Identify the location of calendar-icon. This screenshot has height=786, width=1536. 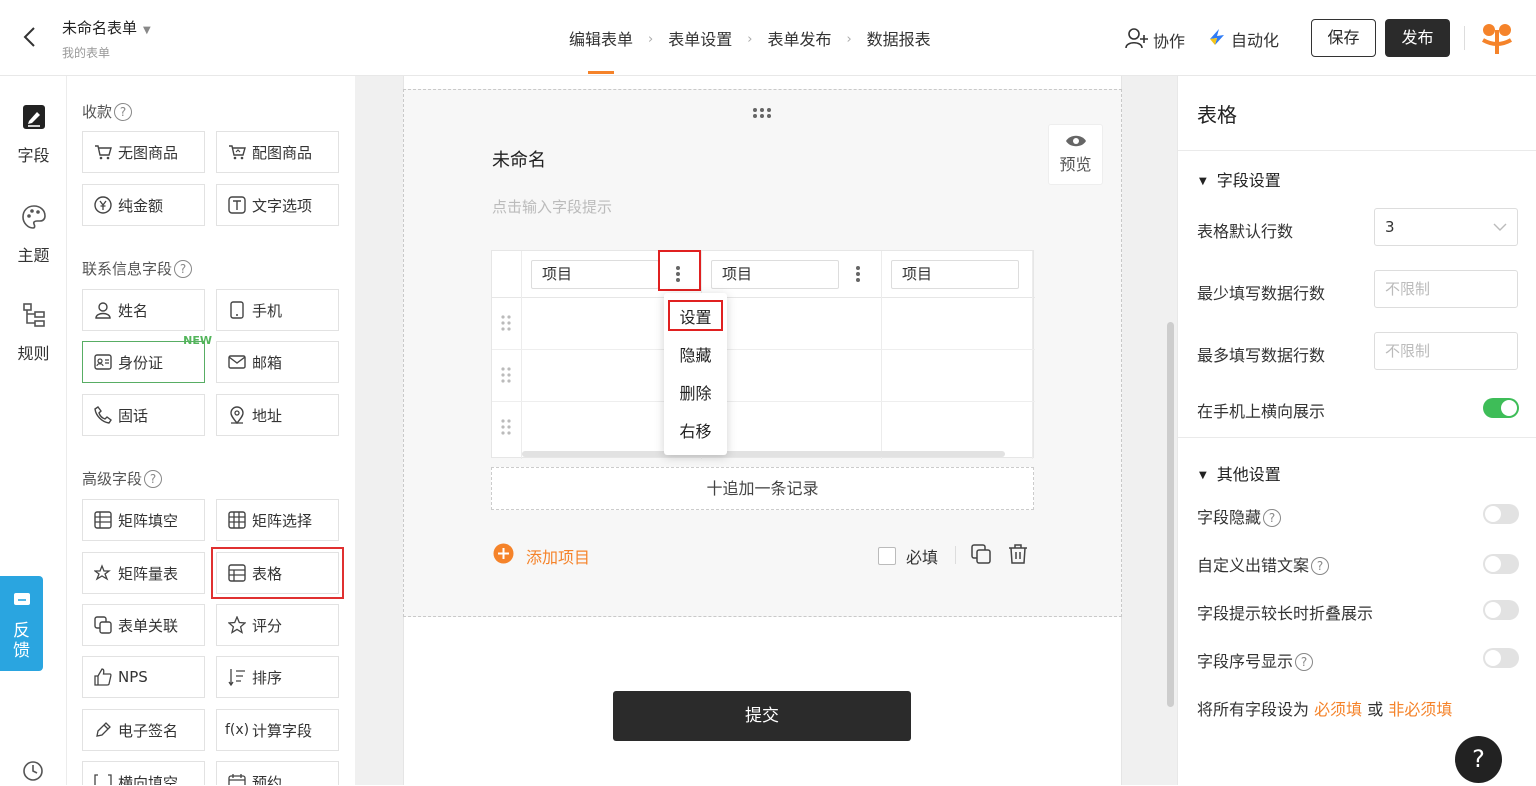
(237, 779).